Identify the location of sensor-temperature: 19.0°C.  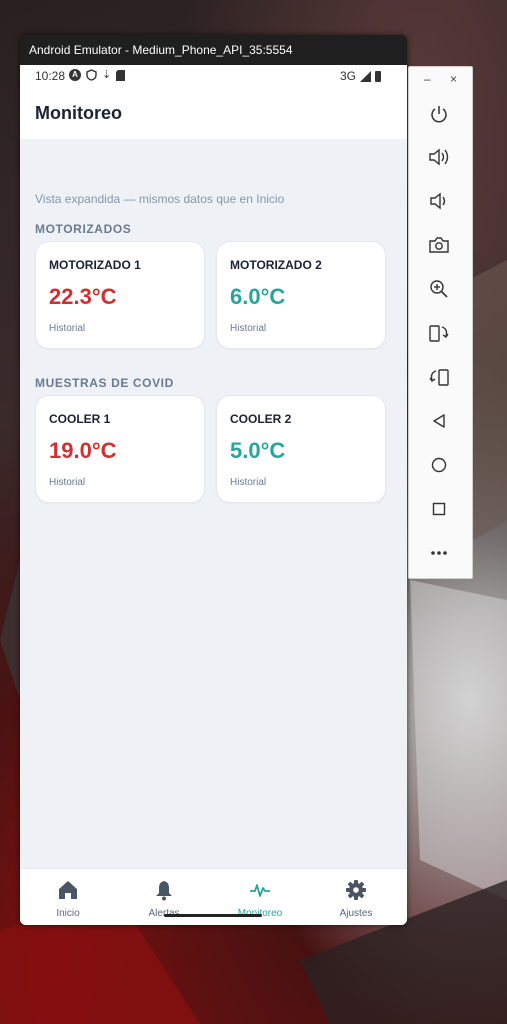
(83, 450).